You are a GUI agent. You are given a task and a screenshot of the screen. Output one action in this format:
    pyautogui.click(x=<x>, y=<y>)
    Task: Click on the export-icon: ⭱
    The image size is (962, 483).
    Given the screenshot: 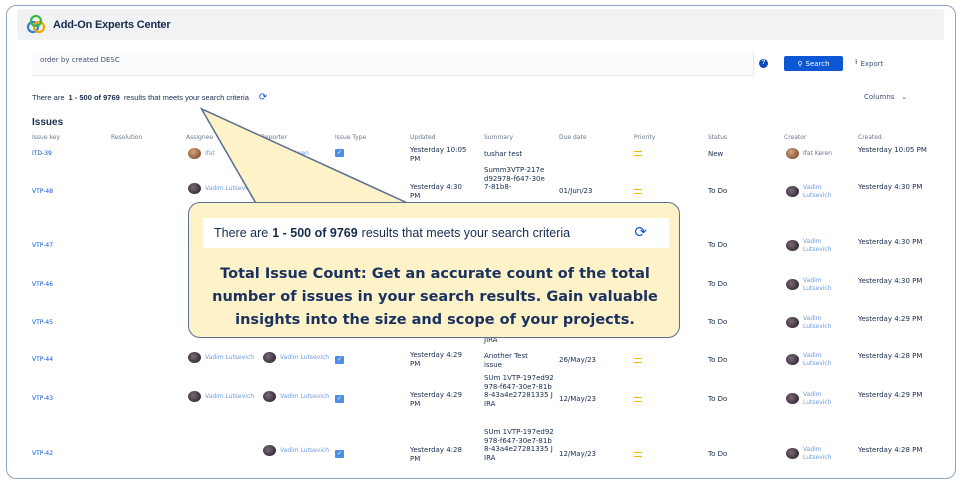 What is the action you would take?
    pyautogui.click(x=856, y=62)
    